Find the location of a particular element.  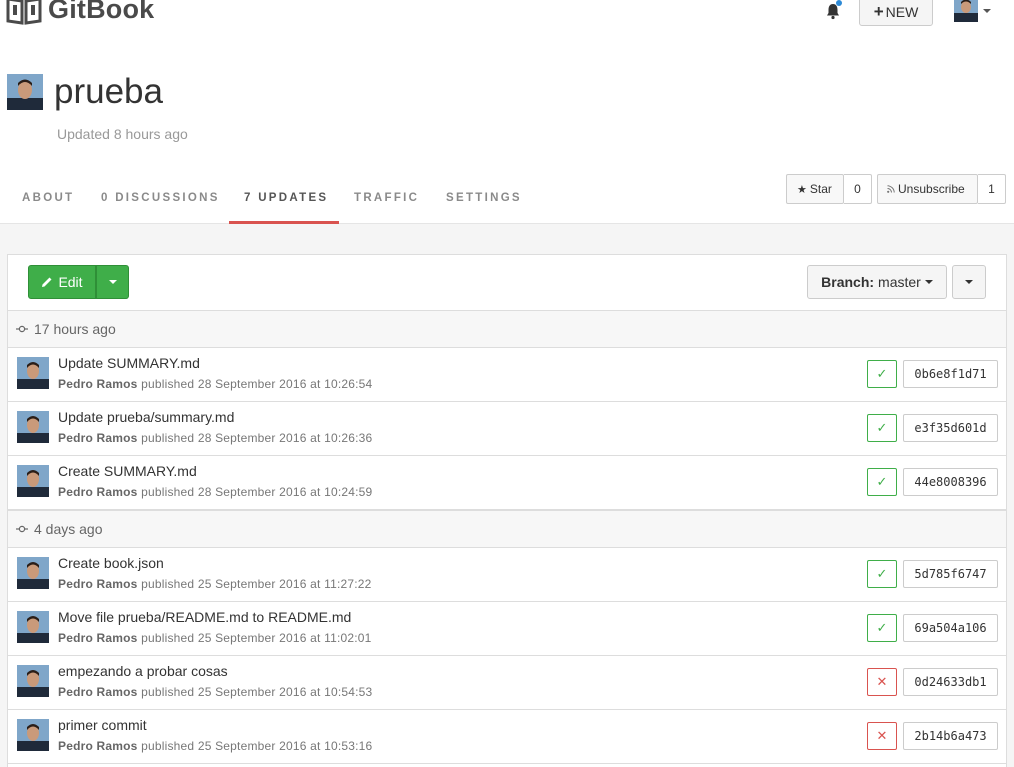

commit-message: Create SUMMARY.md is located at coordinates (127, 471).